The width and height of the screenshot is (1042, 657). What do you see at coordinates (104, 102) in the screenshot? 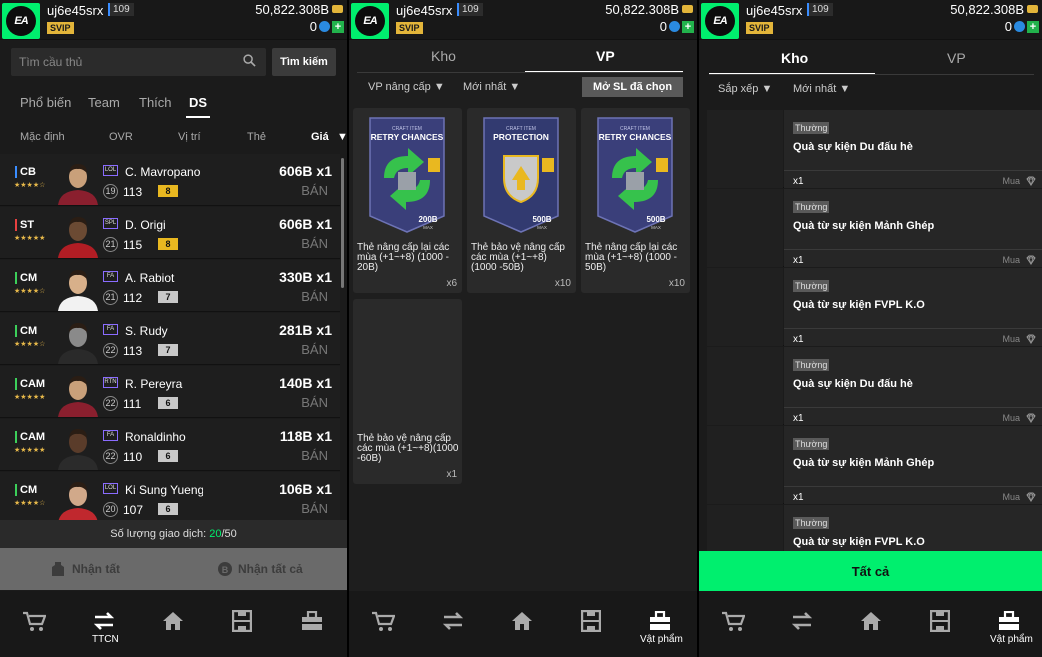
I see `tab-team: Team` at bounding box center [104, 102].